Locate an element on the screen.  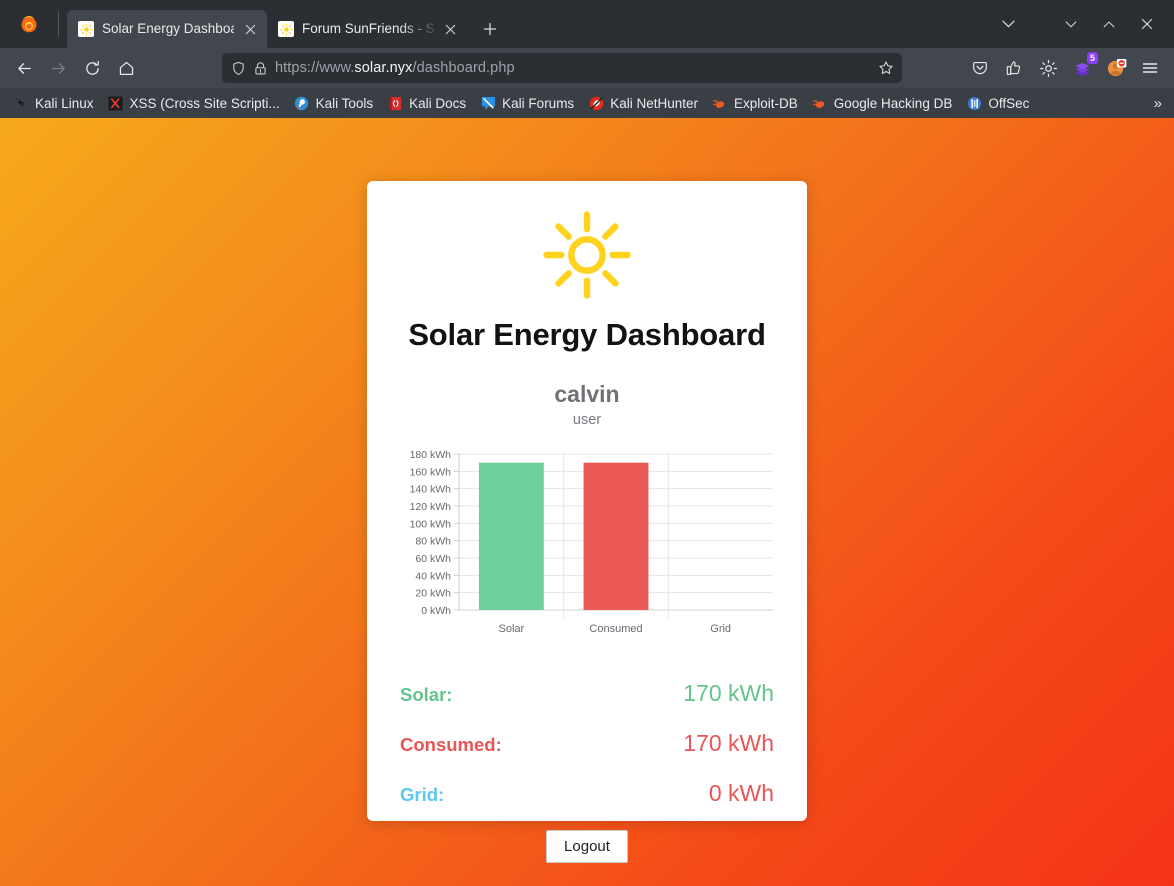
svg-text: 140 kWh is located at coordinates (431, 490).